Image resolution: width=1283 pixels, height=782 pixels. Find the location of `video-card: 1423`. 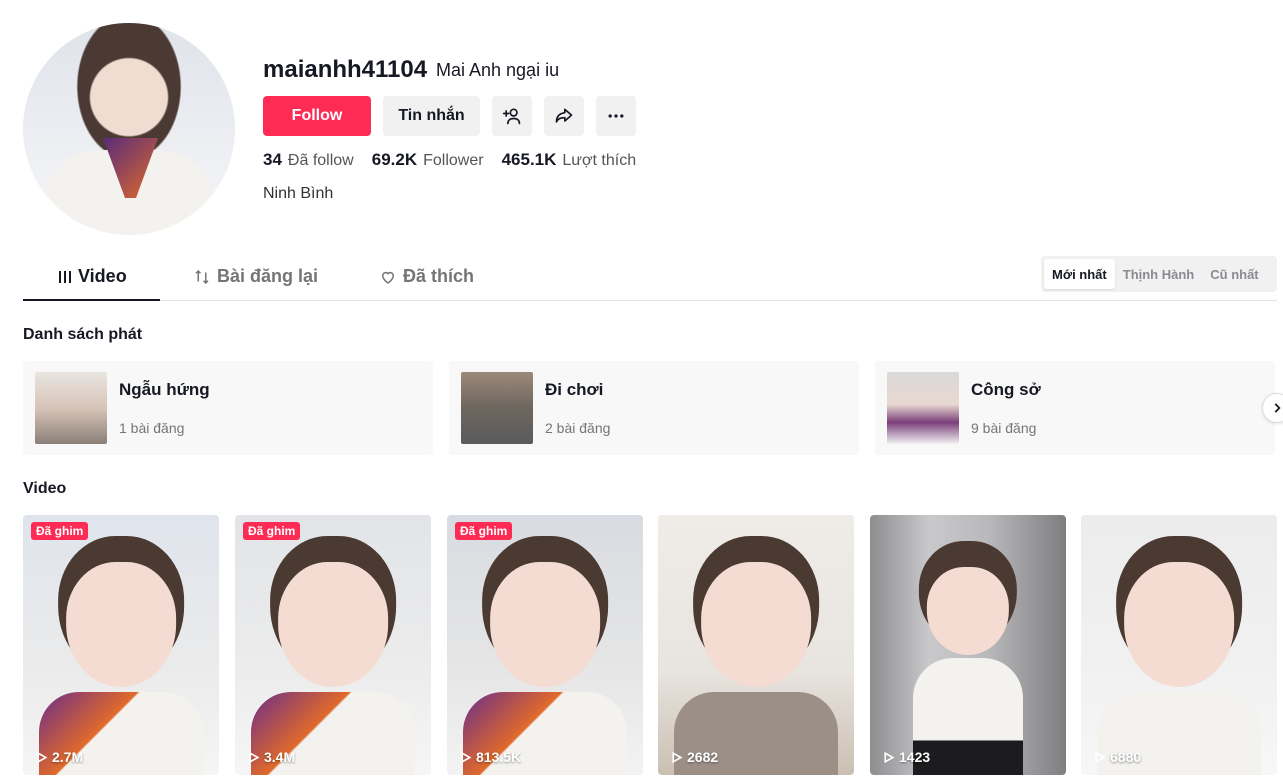

video-card: 1423 is located at coordinates (968, 645).